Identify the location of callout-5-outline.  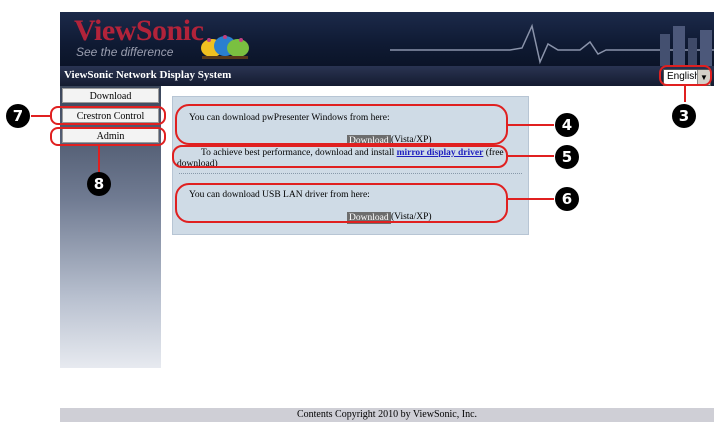
(340, 156).